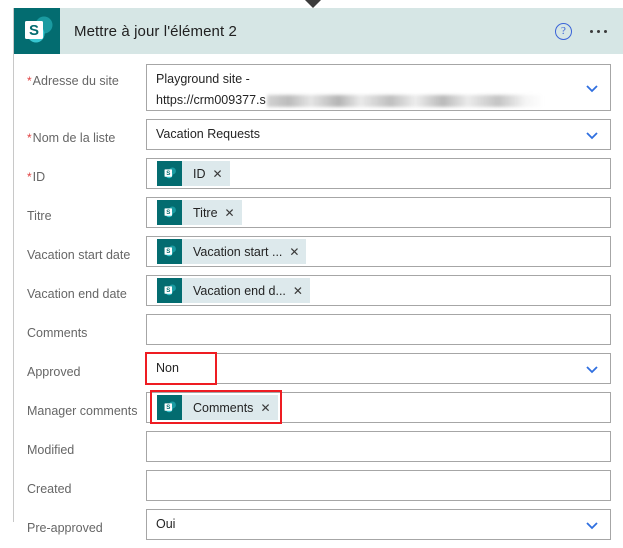  Describe the element at coordinates (589, 31) in the screenshot. I see `header-actions: ?` at that location.